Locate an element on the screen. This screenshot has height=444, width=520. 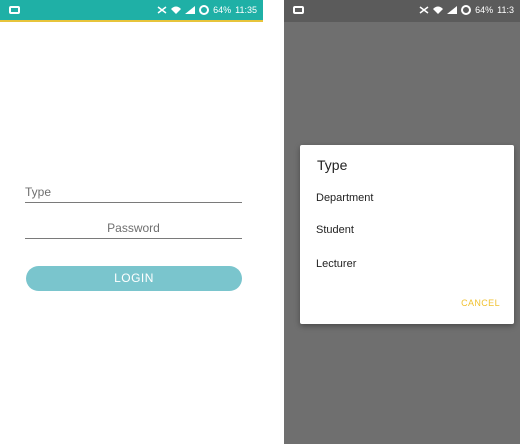
dialog-option-lecturer: Lecturer is located at coordinates (336, 264).